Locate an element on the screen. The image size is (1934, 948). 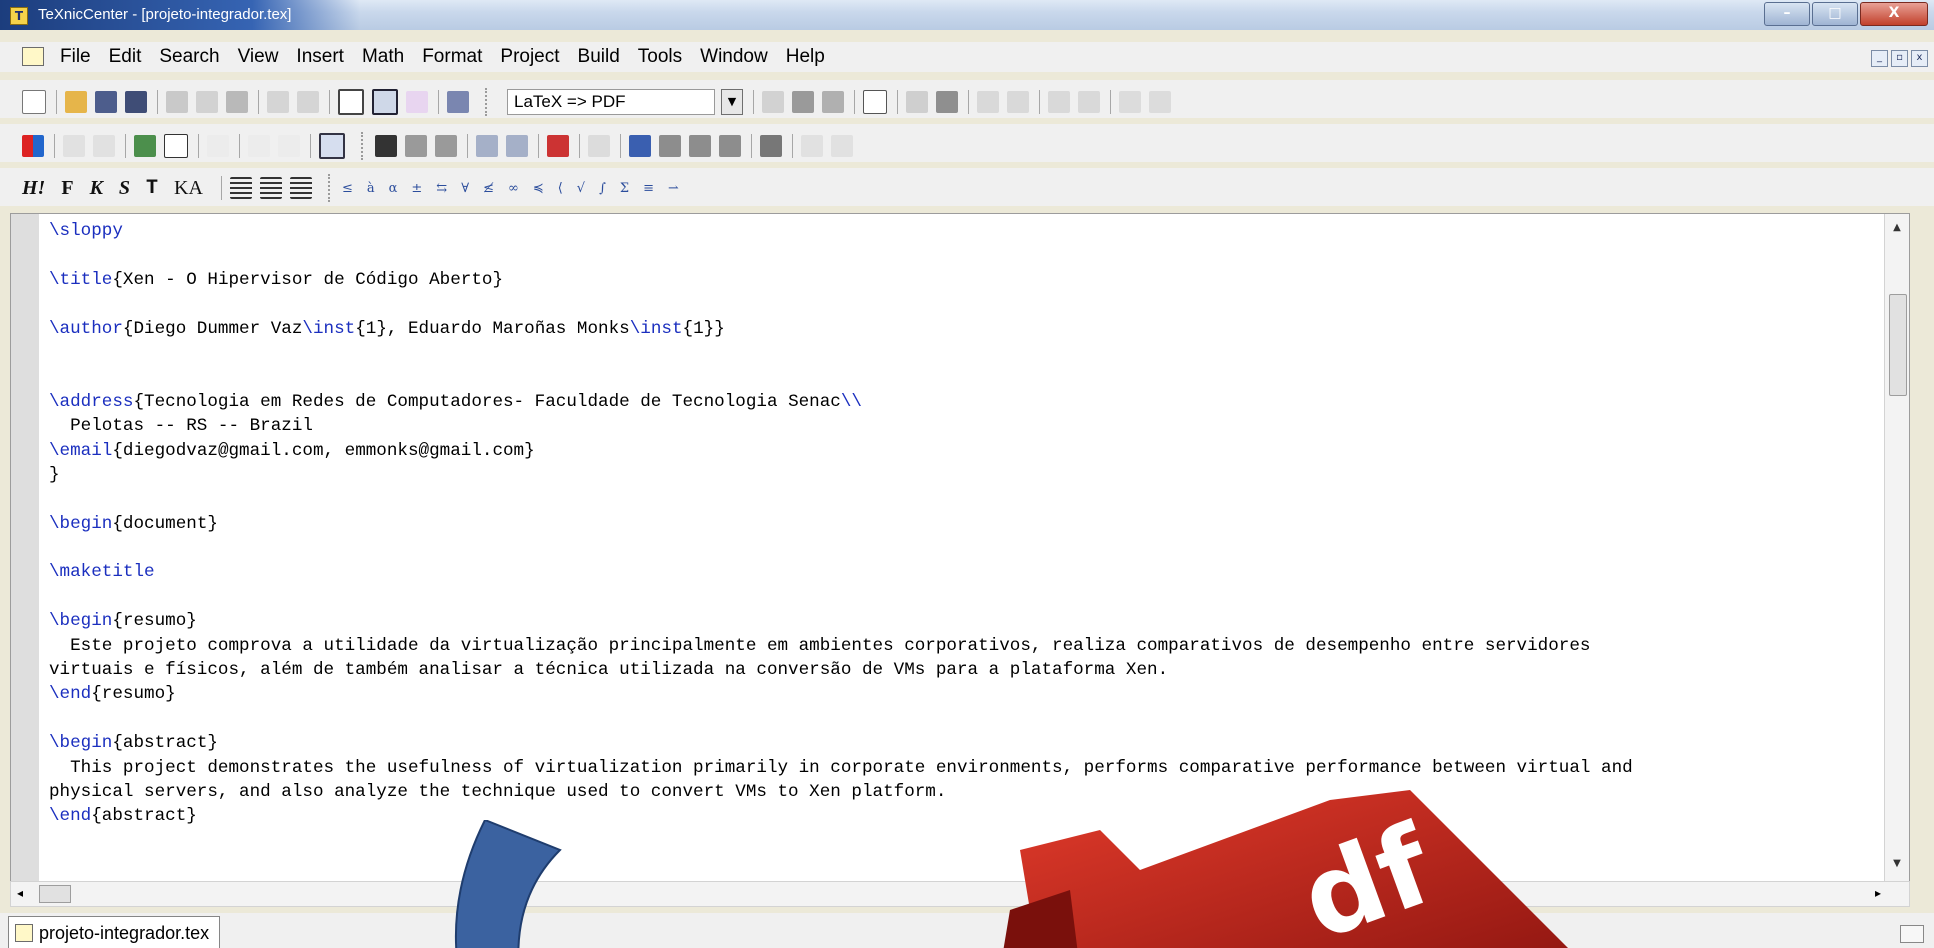
bookmark-clear-icon is located at coordinates (700, 146).